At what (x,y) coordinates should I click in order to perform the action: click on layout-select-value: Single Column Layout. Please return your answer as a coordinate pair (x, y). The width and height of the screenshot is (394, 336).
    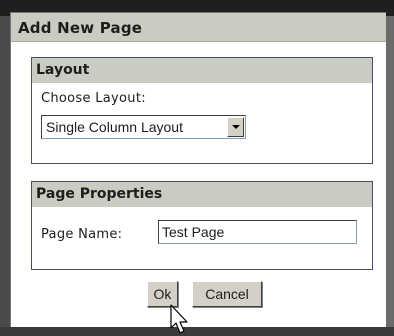
    Looking at the image, I should click on (114, 127).